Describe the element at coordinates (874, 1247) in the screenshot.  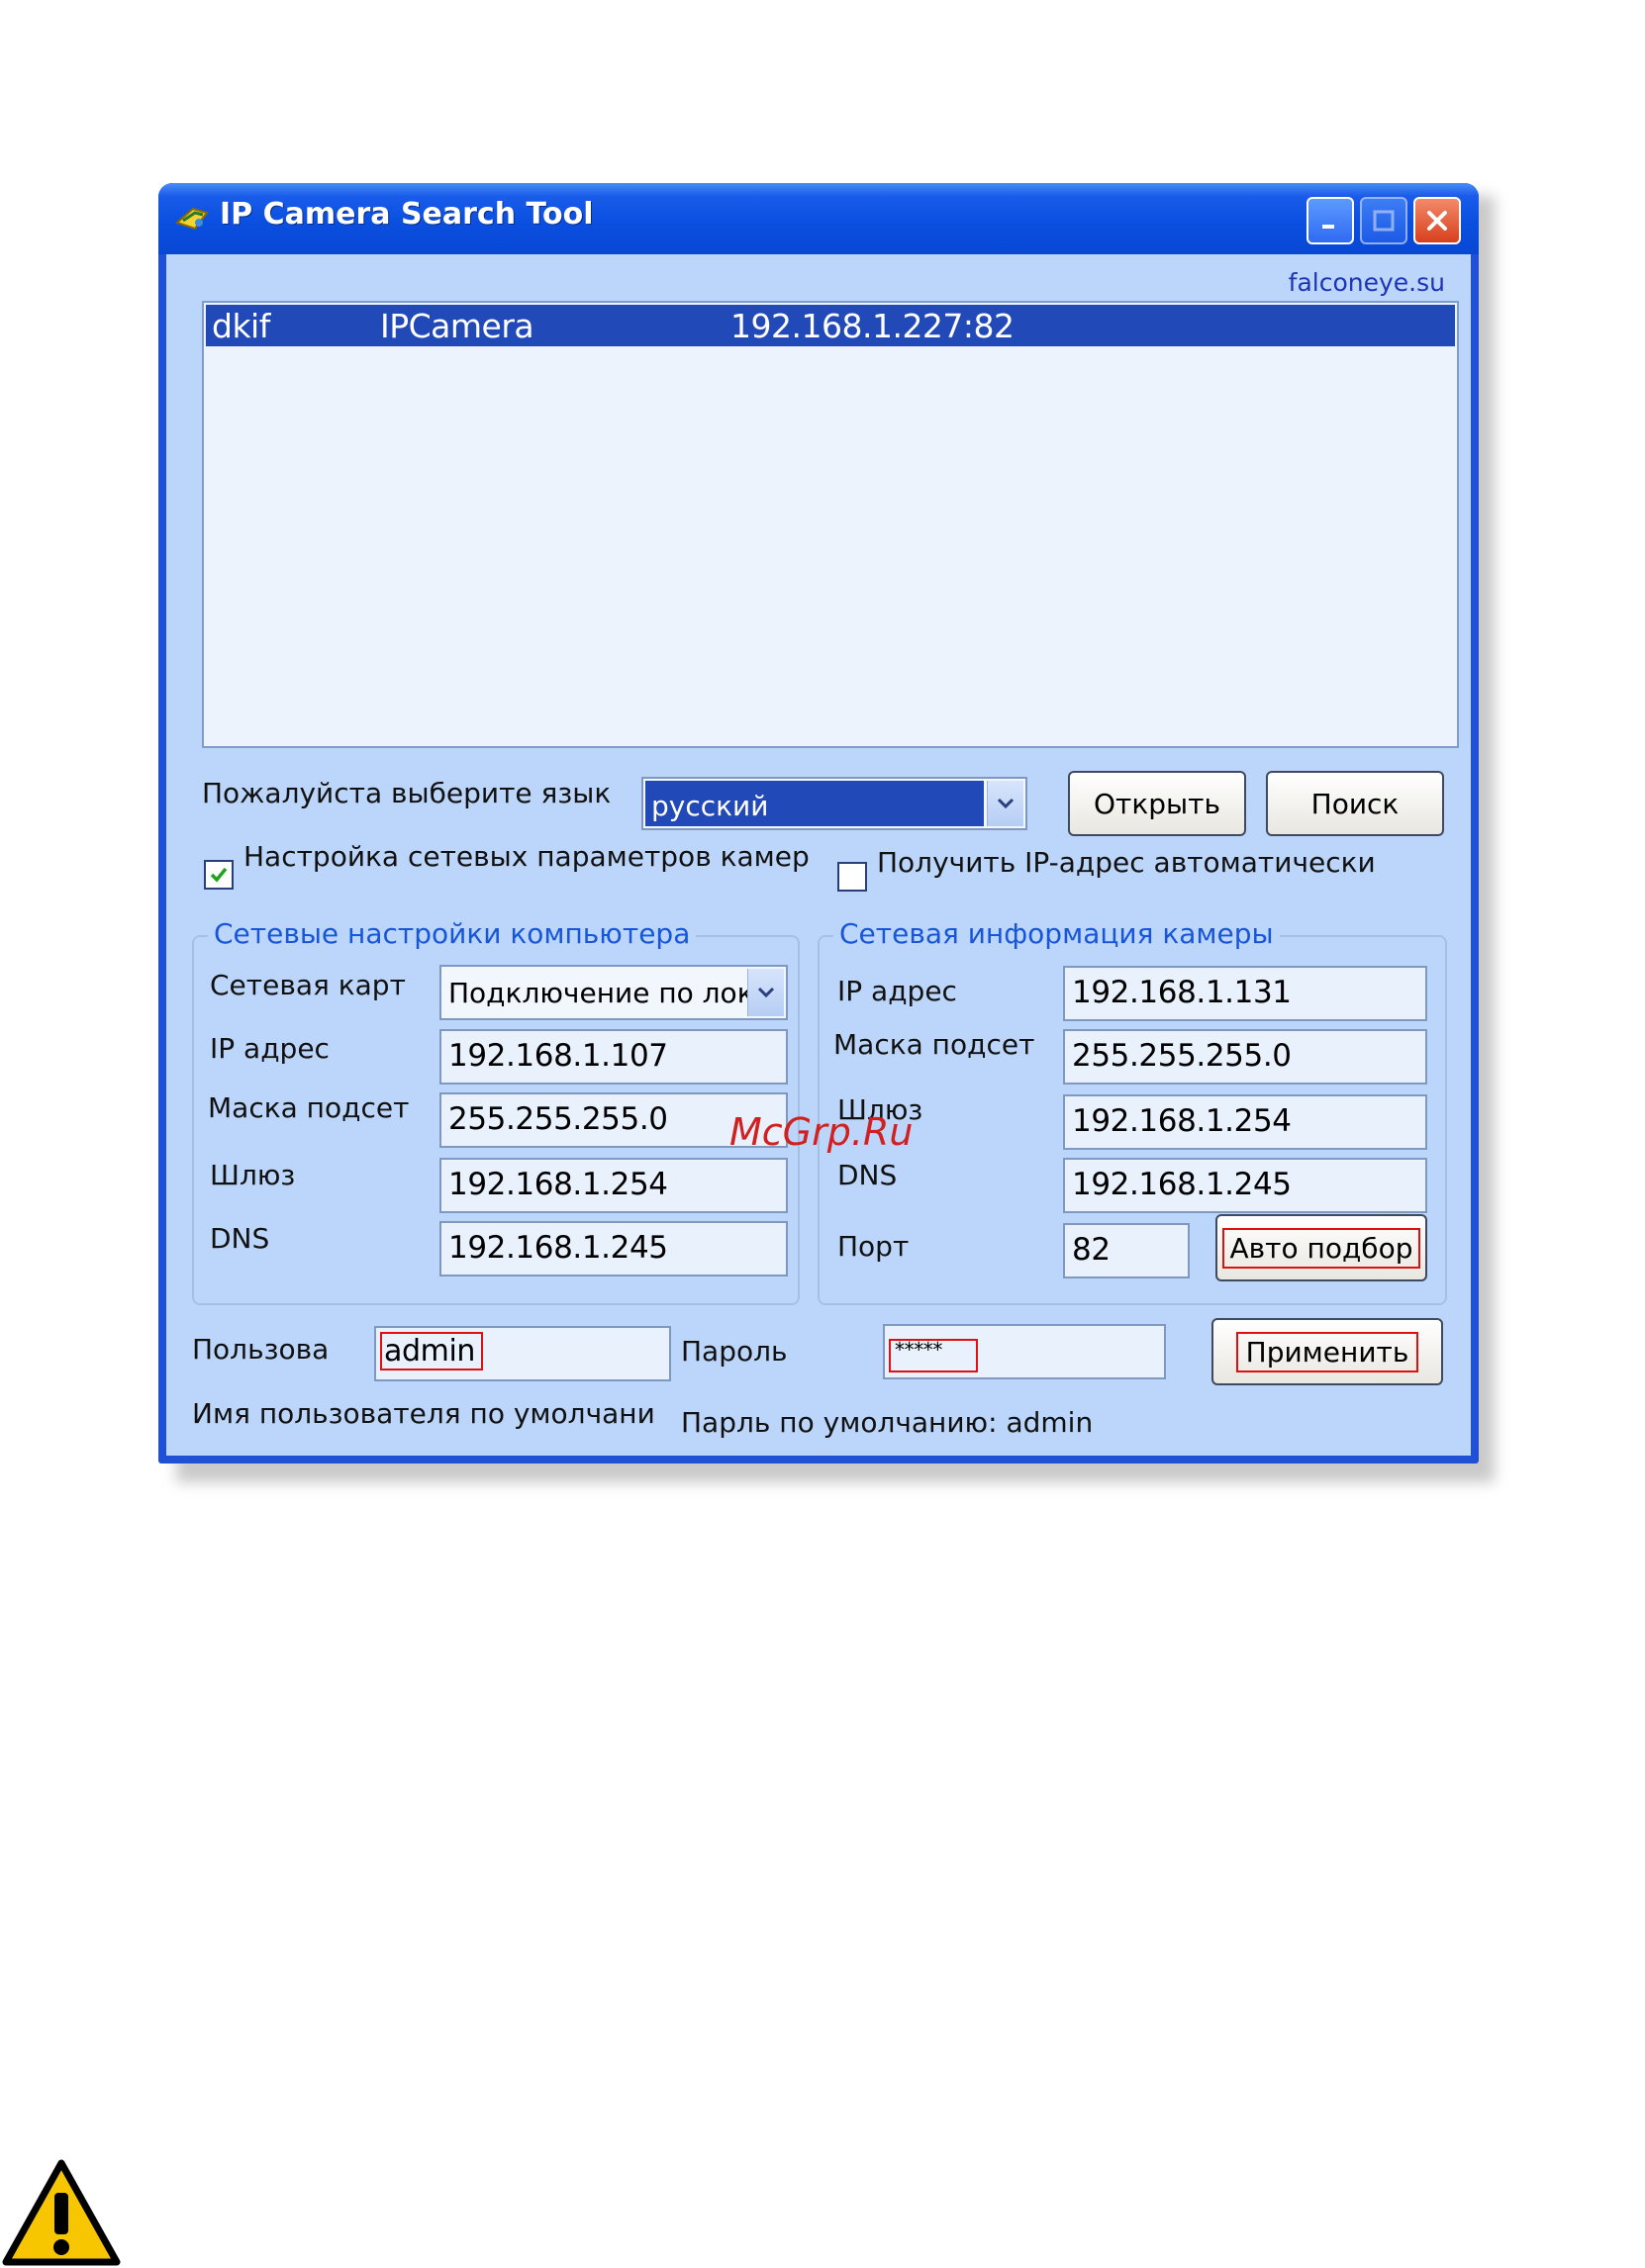
I see `cam-port-label: Порт` at that location.